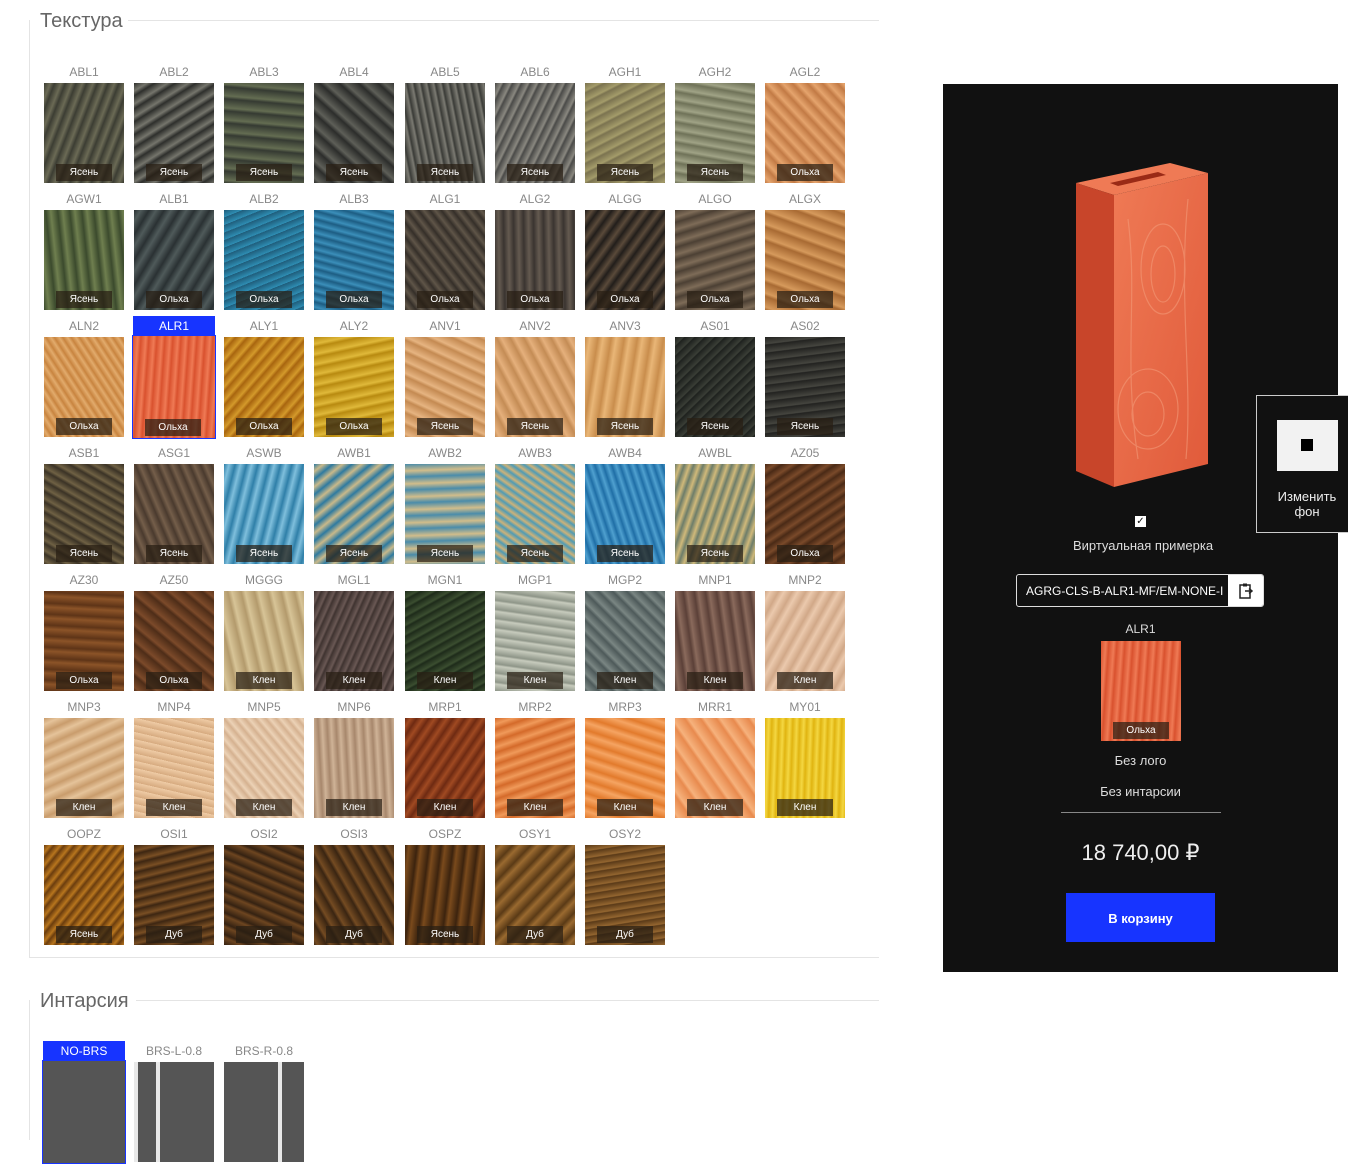 This screenshot has height=1167, width=1366. I want to click on texture-code: MNP2, so click(805, 580).